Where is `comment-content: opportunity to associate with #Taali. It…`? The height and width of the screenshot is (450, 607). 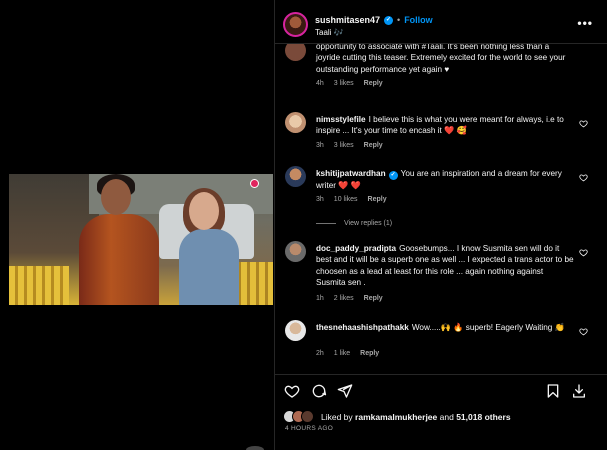 comment-content: opportunity to associate with #Taali. It… is located at coordinates (441, 59).